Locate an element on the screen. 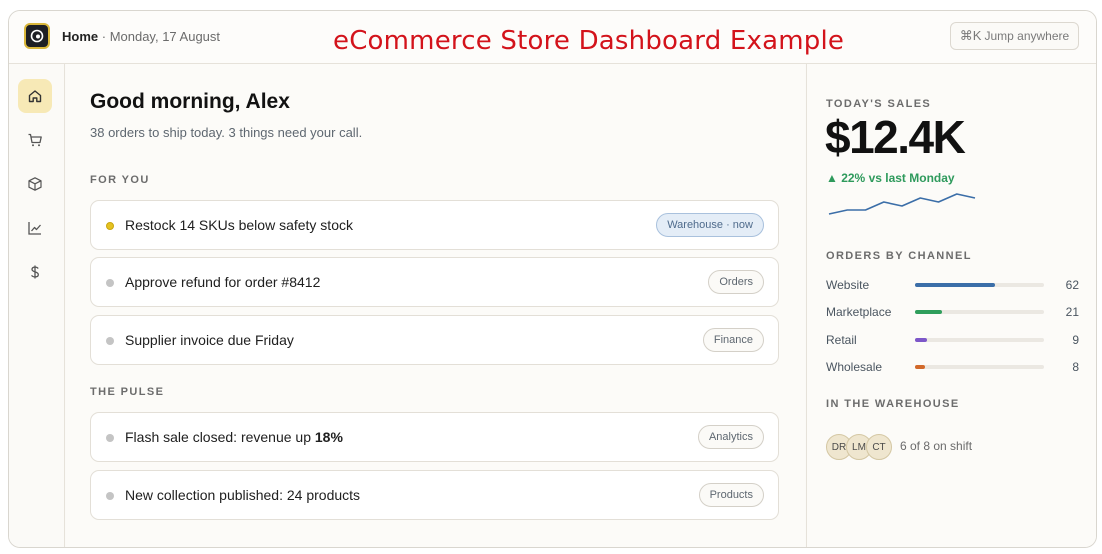 The image size is (1102, 554). channel-count: 9 is located at coordinates (1075, 340).